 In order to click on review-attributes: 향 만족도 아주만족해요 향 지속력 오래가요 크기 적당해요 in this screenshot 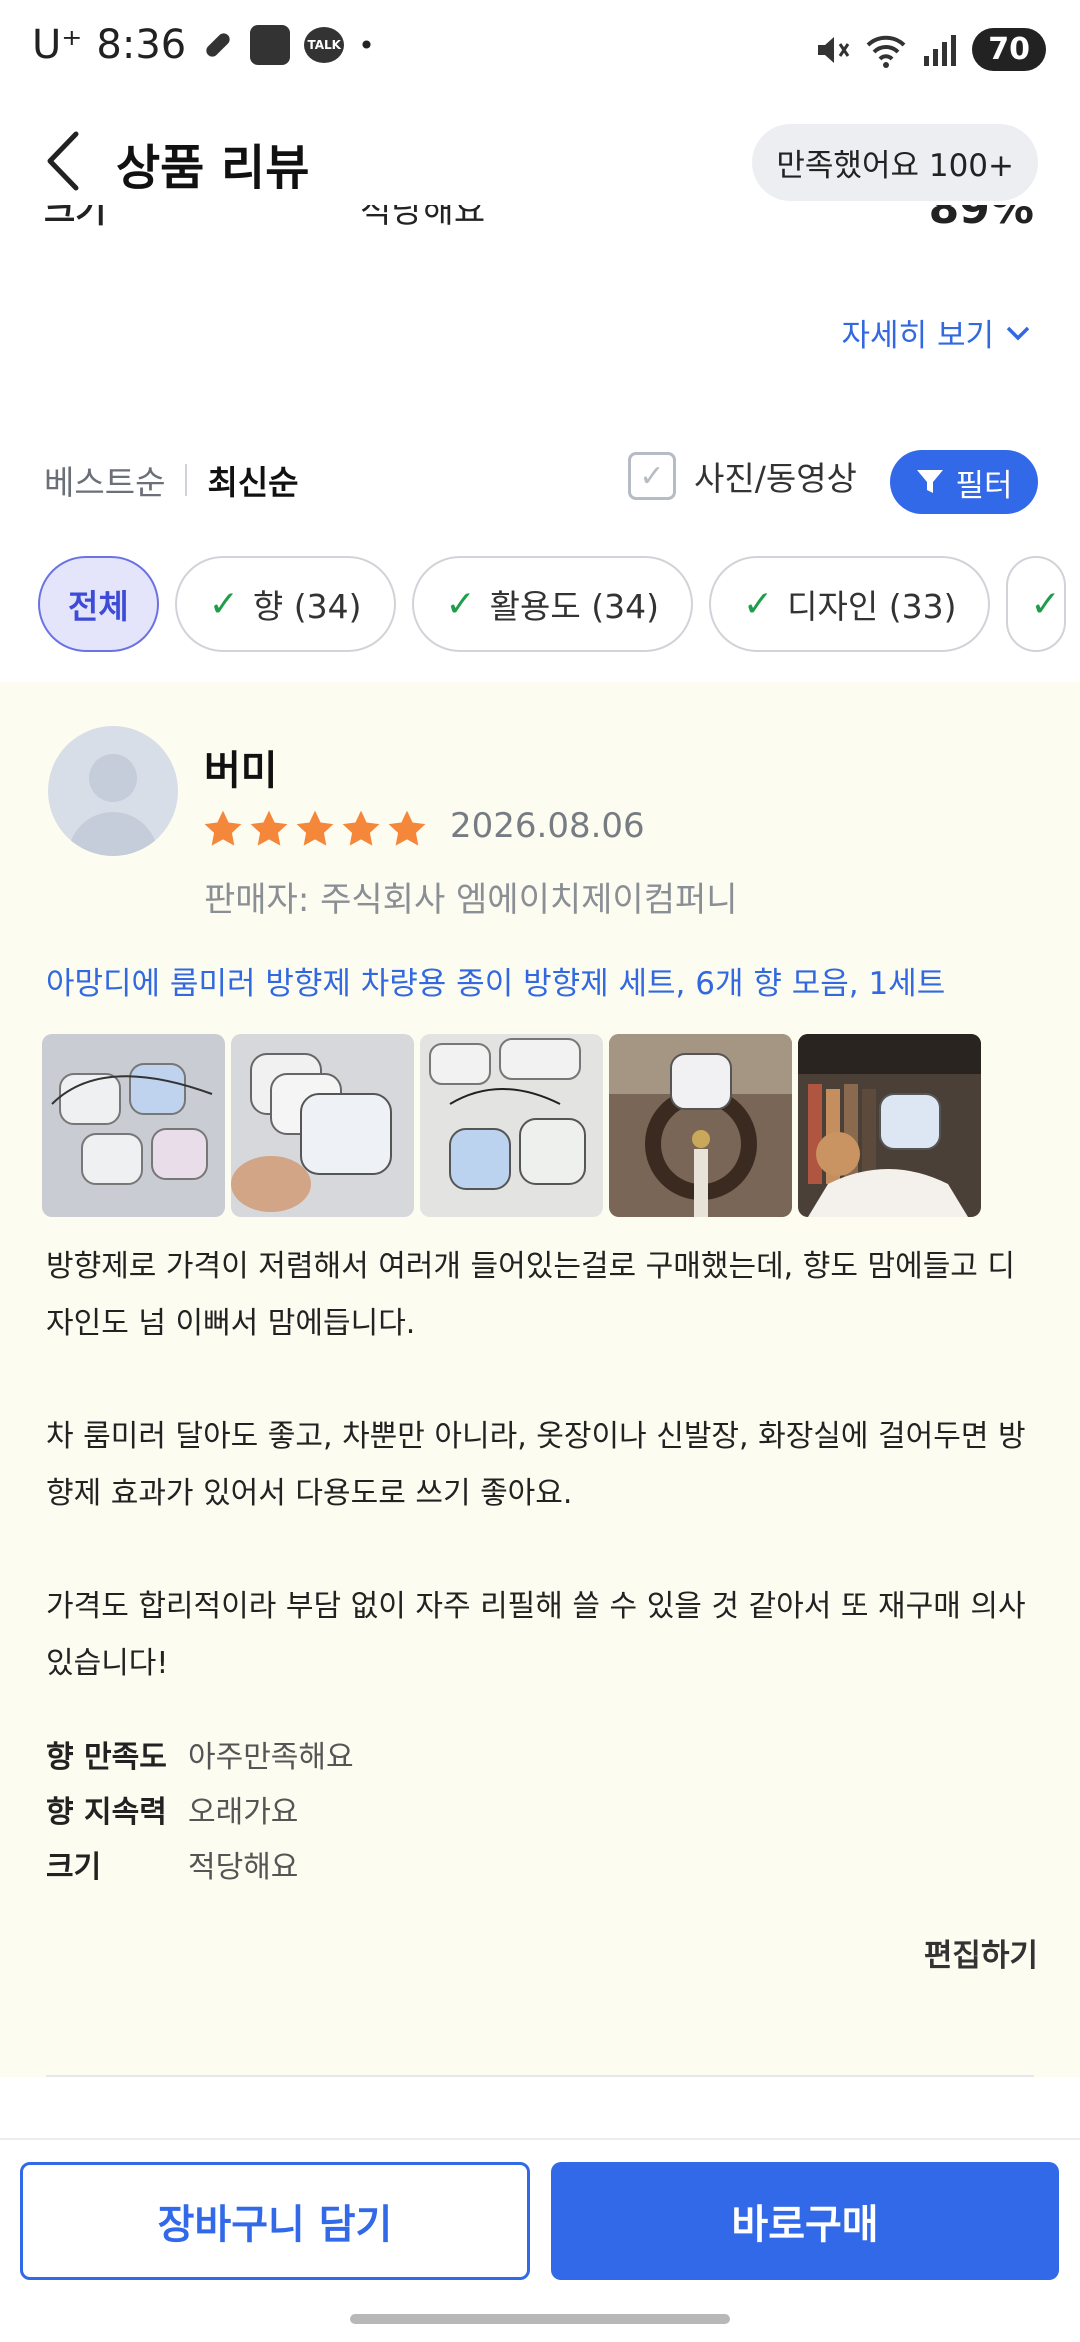, I will do `click(200, 1812)`.